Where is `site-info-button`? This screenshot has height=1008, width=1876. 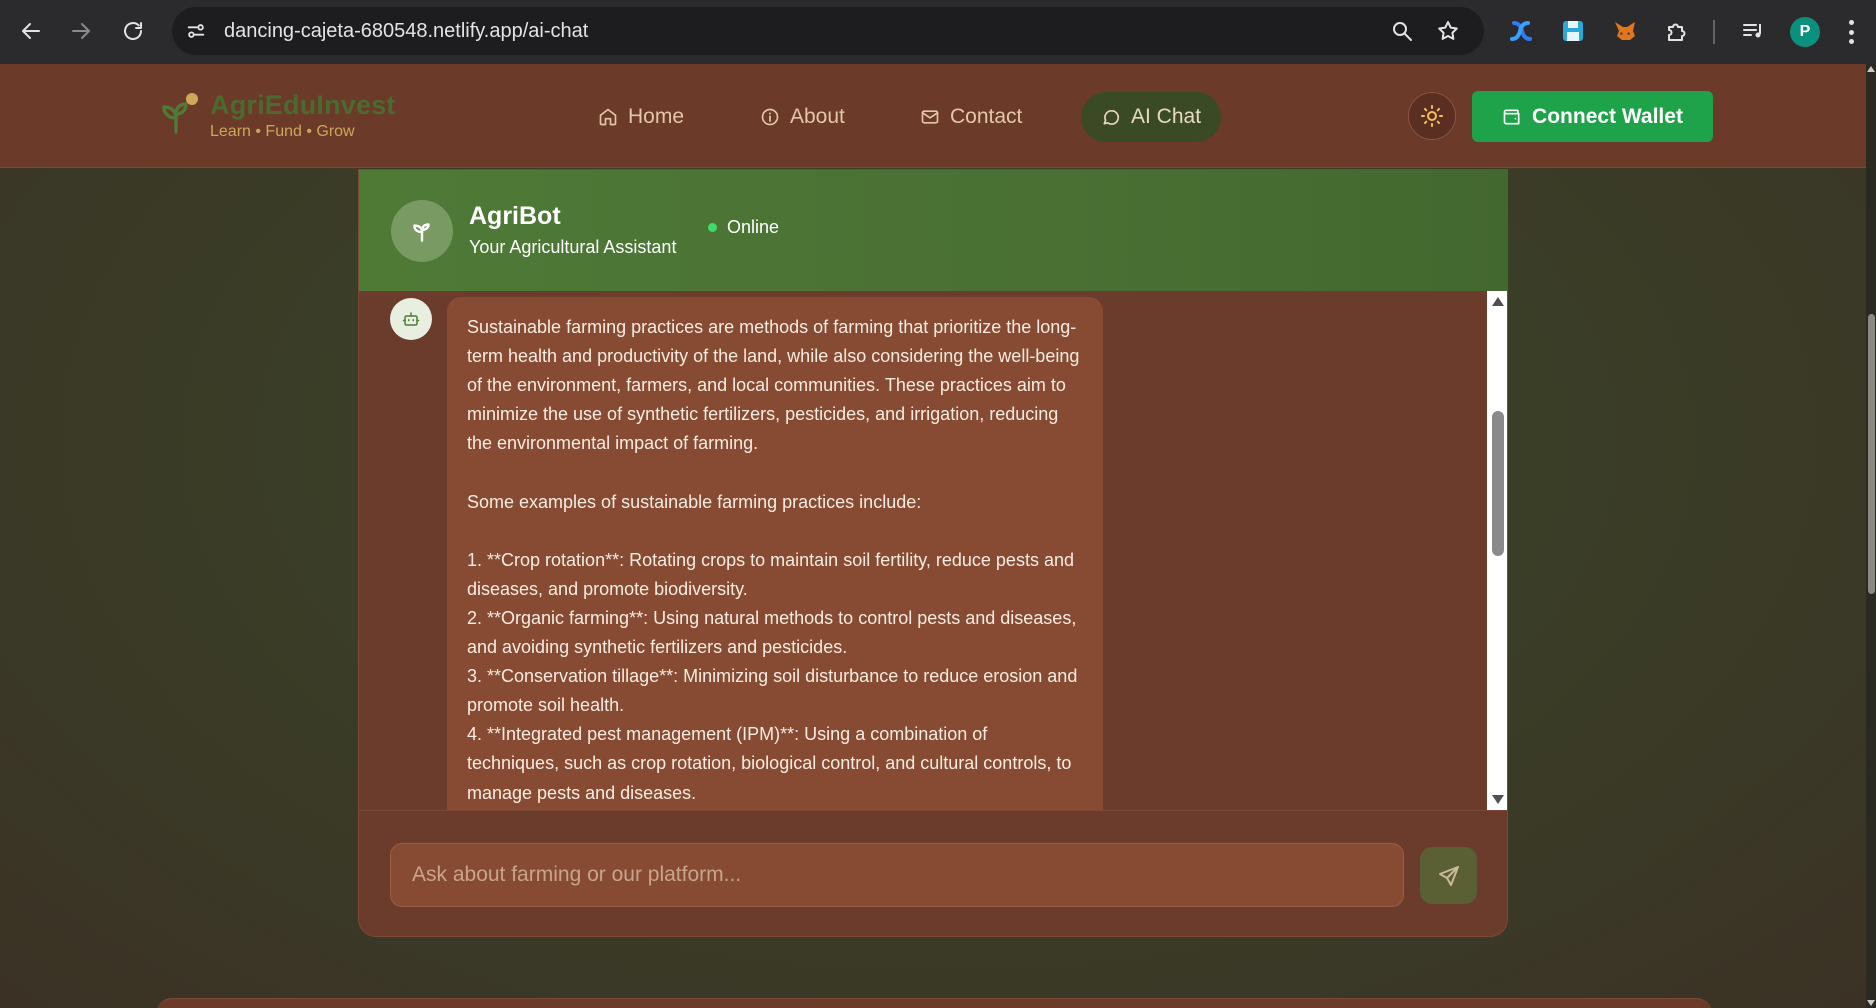 site-info-button is located at coordinates (196, 31).